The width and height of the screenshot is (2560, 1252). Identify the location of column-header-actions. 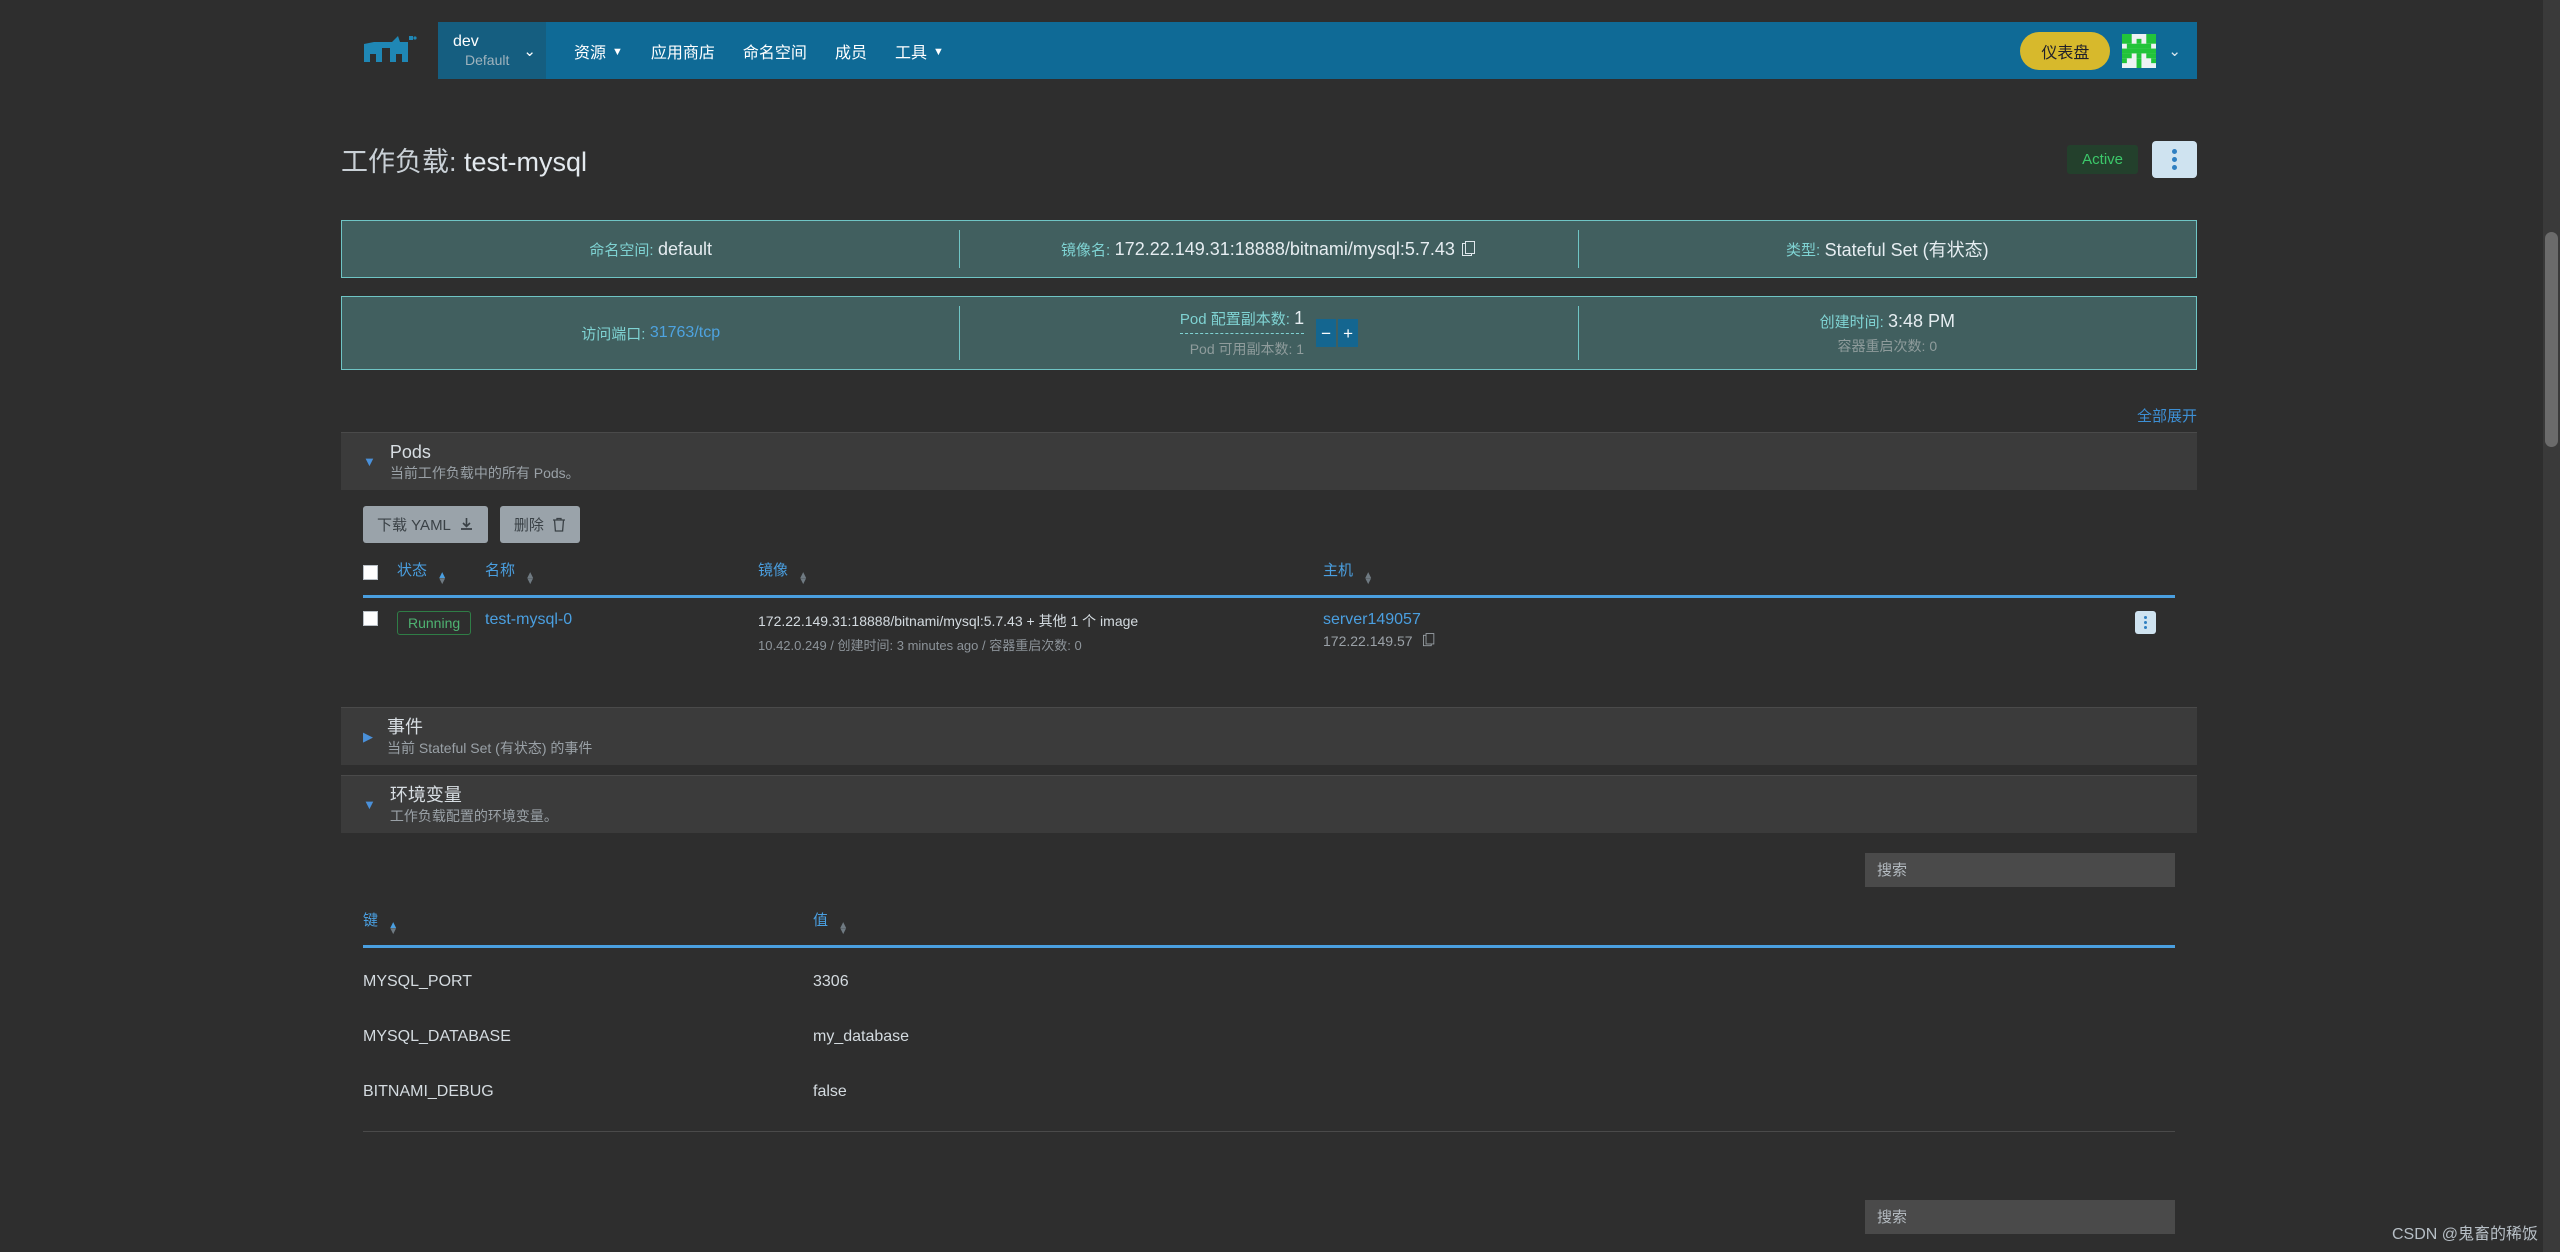
(2155, 575).